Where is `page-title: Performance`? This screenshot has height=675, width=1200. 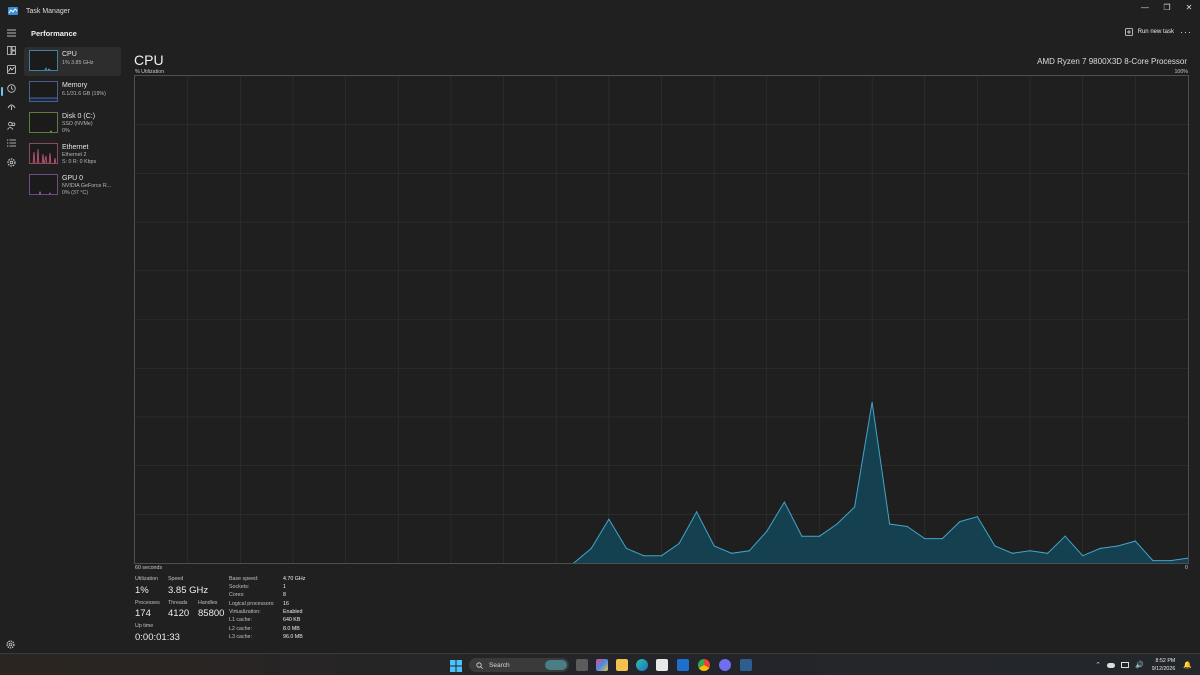 page-title: Performance is located at coordinates (54, 33).